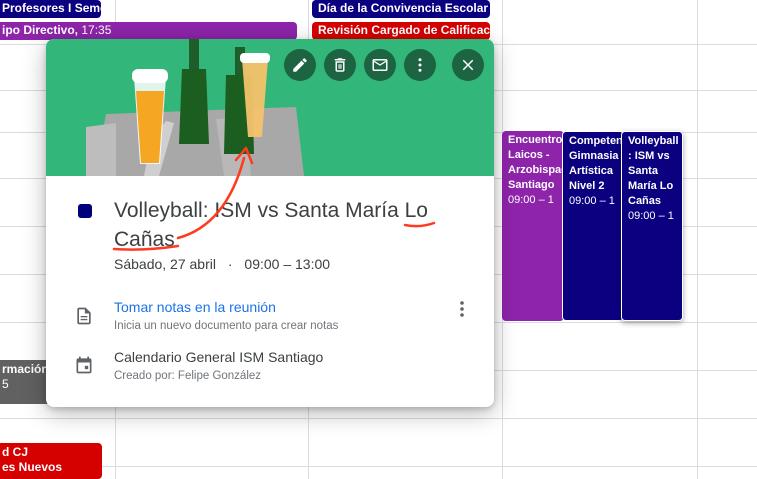 This screenshot has height=479, width=757. I want to click on delete-button, so click(340, 65).